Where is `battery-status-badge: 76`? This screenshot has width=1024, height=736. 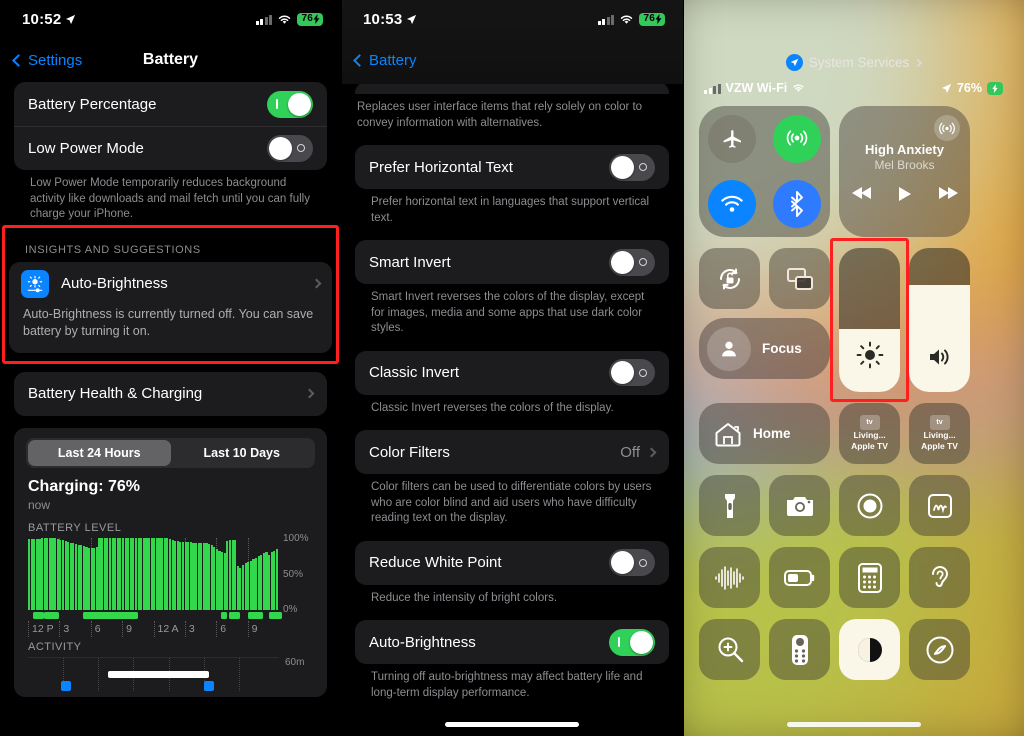
battery-status-badge: 76 is located at coordinates (652, 19).